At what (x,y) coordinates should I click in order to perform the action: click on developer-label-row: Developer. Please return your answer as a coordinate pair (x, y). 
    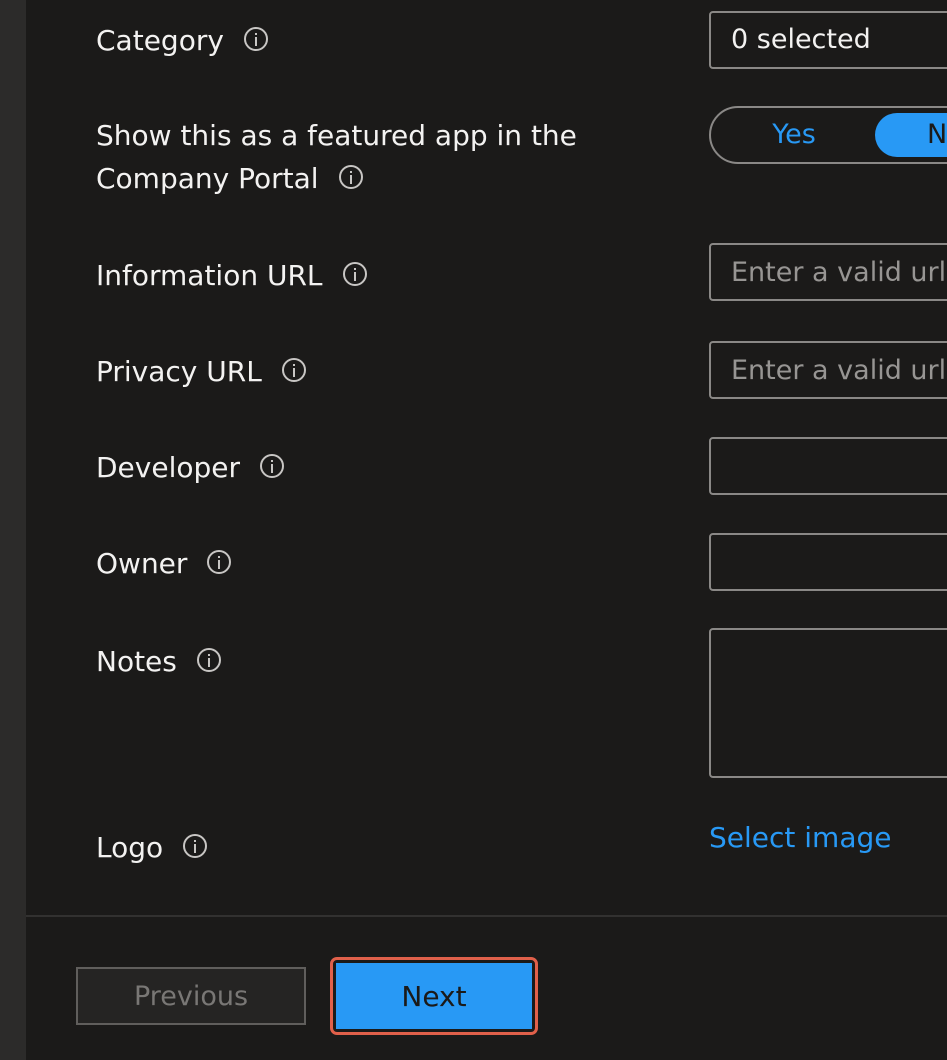
    Looking at the image, I should click on (190, 467).